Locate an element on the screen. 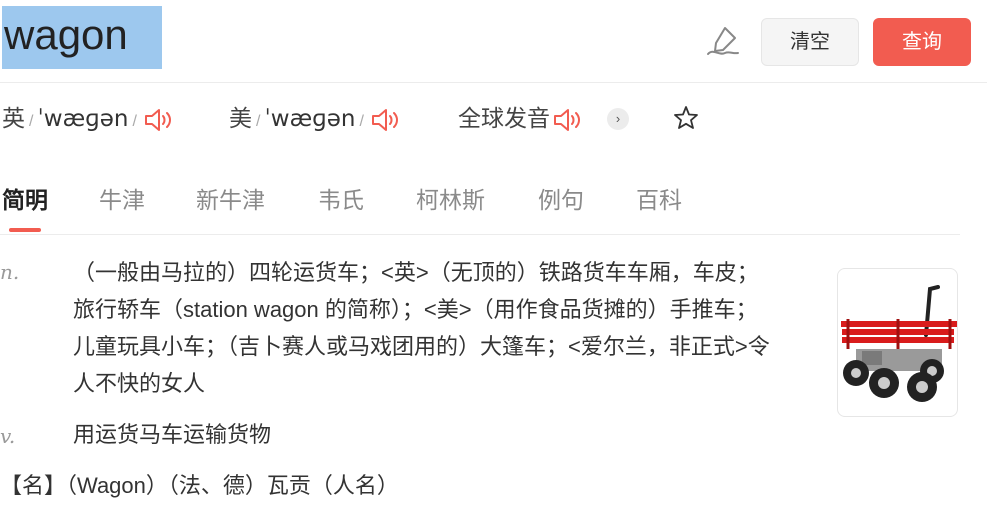 The width and height of the screenshot is (987, 521). tab-oxford: 牛津 is located at coordinates (122, 200).